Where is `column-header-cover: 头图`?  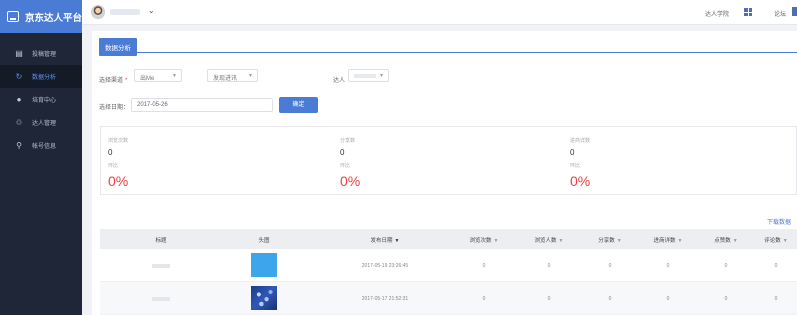 column-header-cover: 头图 is located at coordinates (264, 241).